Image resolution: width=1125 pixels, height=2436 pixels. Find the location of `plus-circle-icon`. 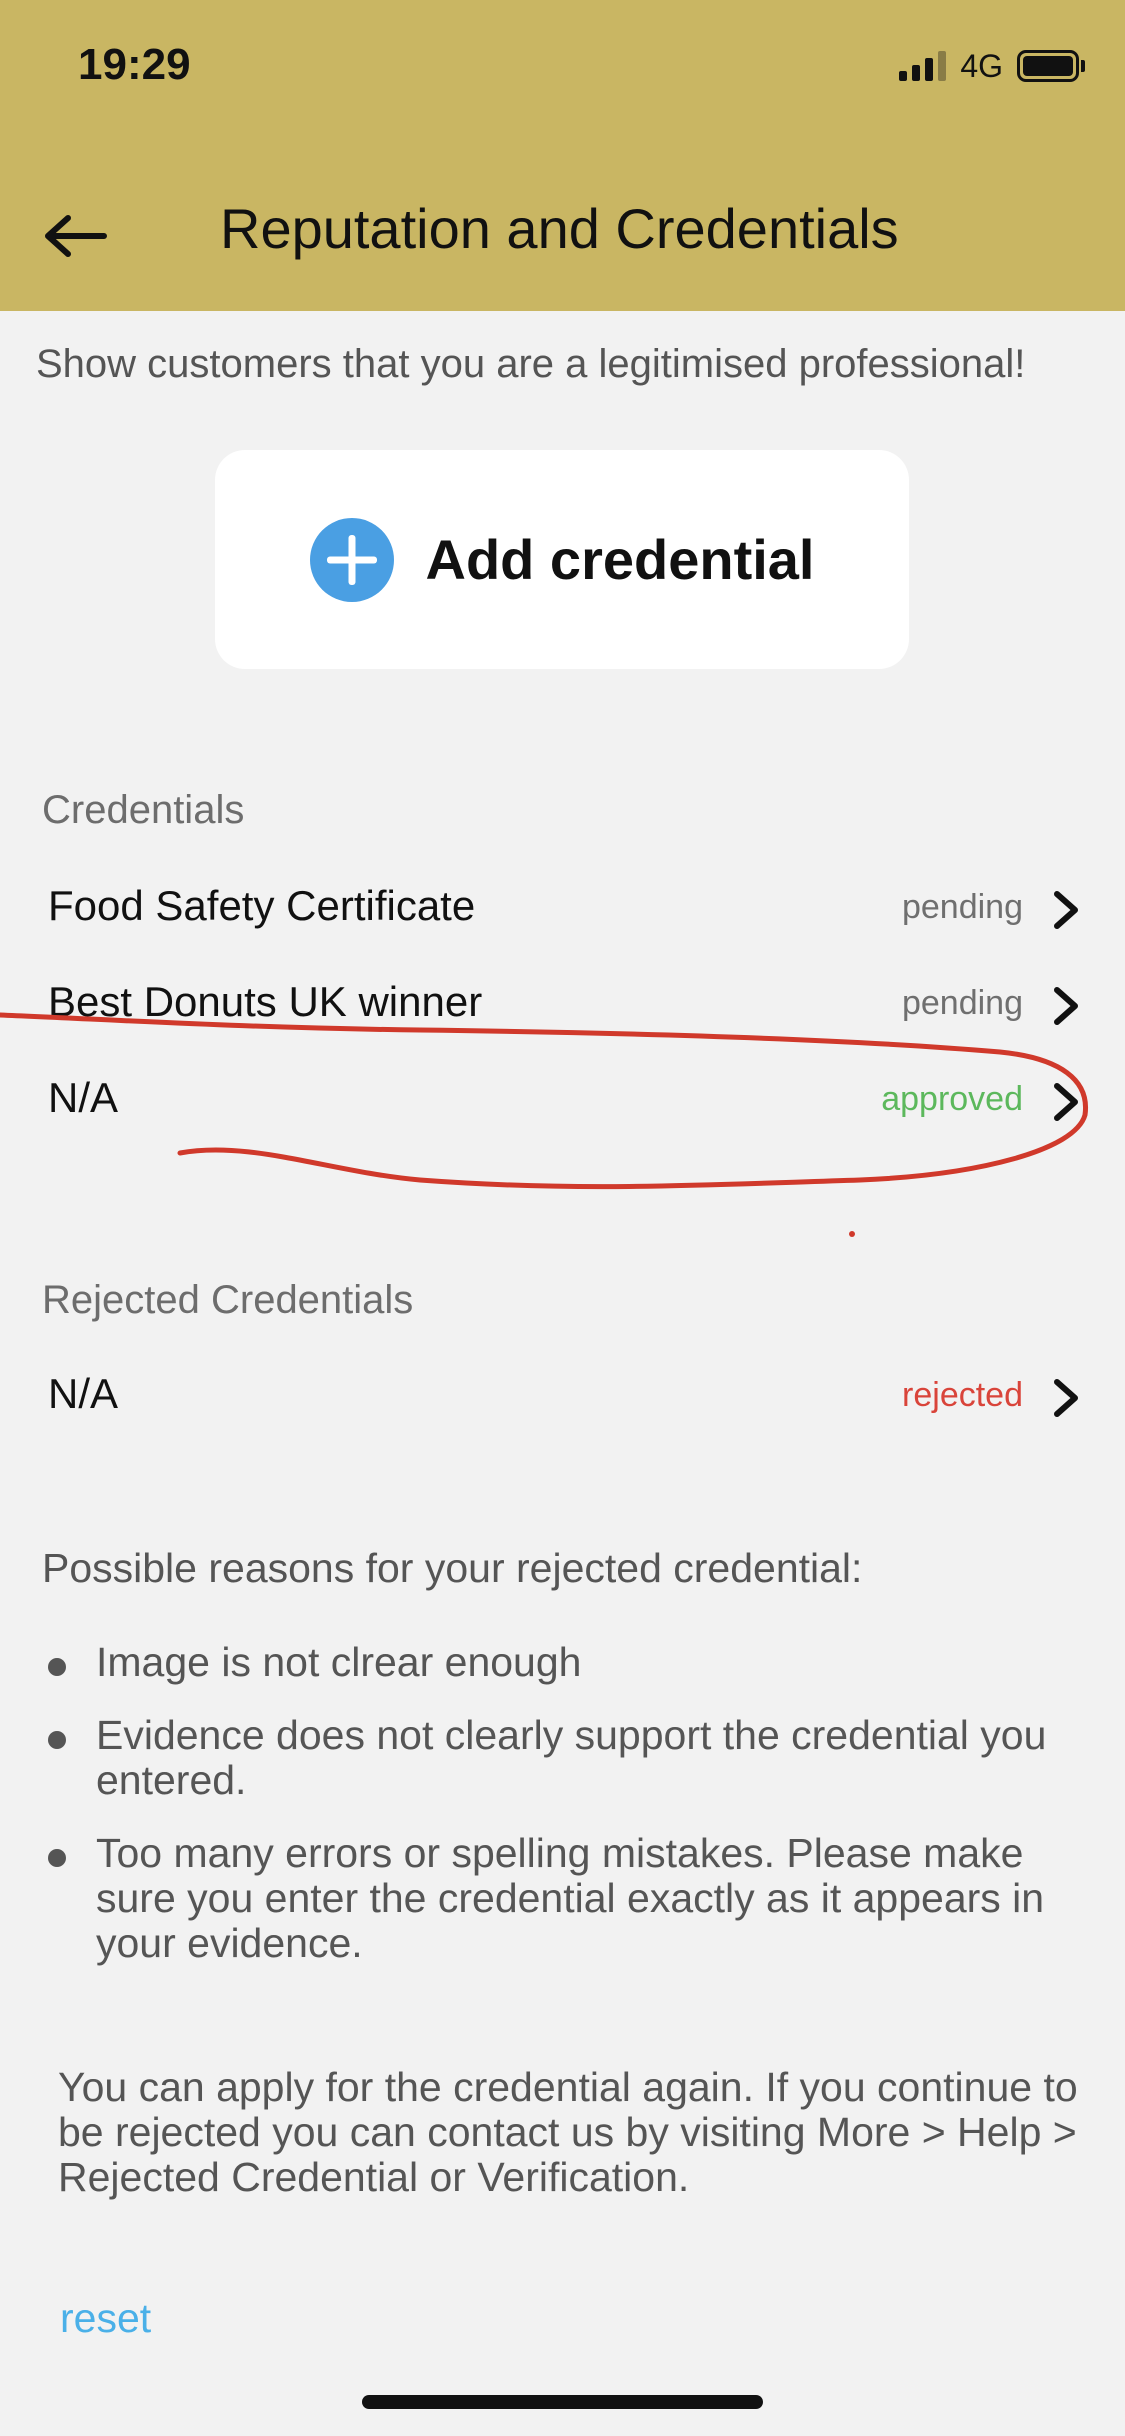

plus-circle-icon is located at coordinates (351, 559).